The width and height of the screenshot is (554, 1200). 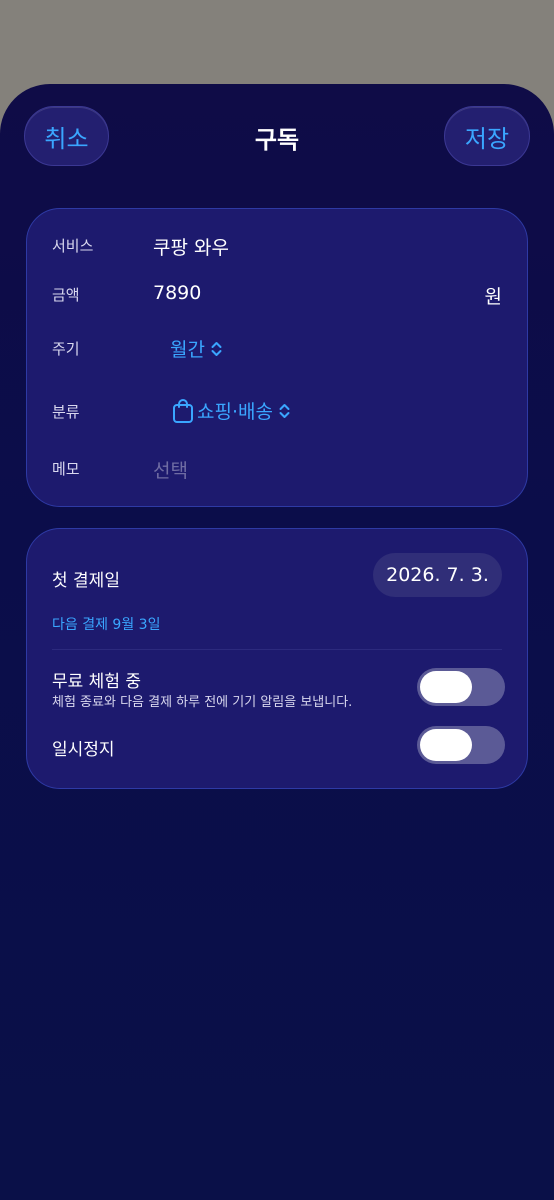 What do you see at coordinates (73, 246) in the screenshot?
I see `service-label: 서비스` at bounding box center [73, 246].